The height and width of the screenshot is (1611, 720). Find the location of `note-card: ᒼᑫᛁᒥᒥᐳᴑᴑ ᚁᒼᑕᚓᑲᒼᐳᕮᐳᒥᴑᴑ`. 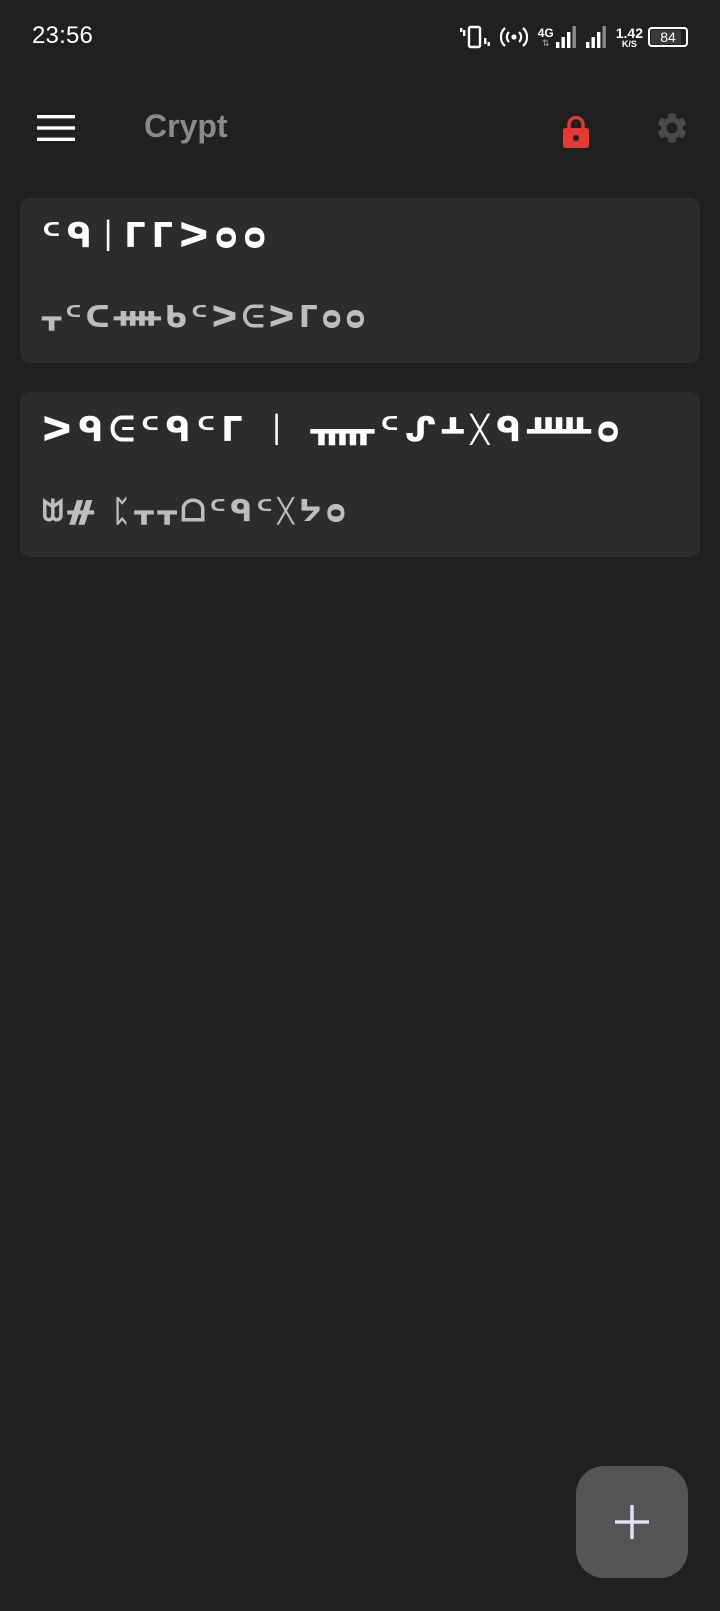

note-card: ᒼᑫᛁᒥᒥᐳᴑᴑ ᚁᒼᑕᚓᑲᒼᐳᕮᐳᒥᴑᴑ is located at coordinates (360, 280).